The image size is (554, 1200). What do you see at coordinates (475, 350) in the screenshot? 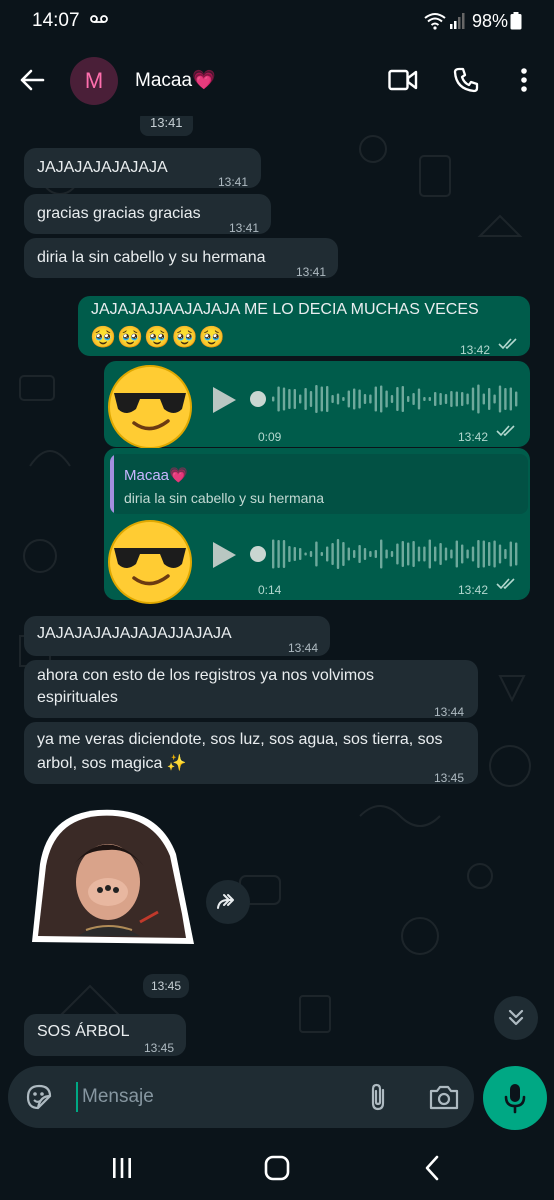
I see `message-time: 13:42` at bounding box center [475, 350].